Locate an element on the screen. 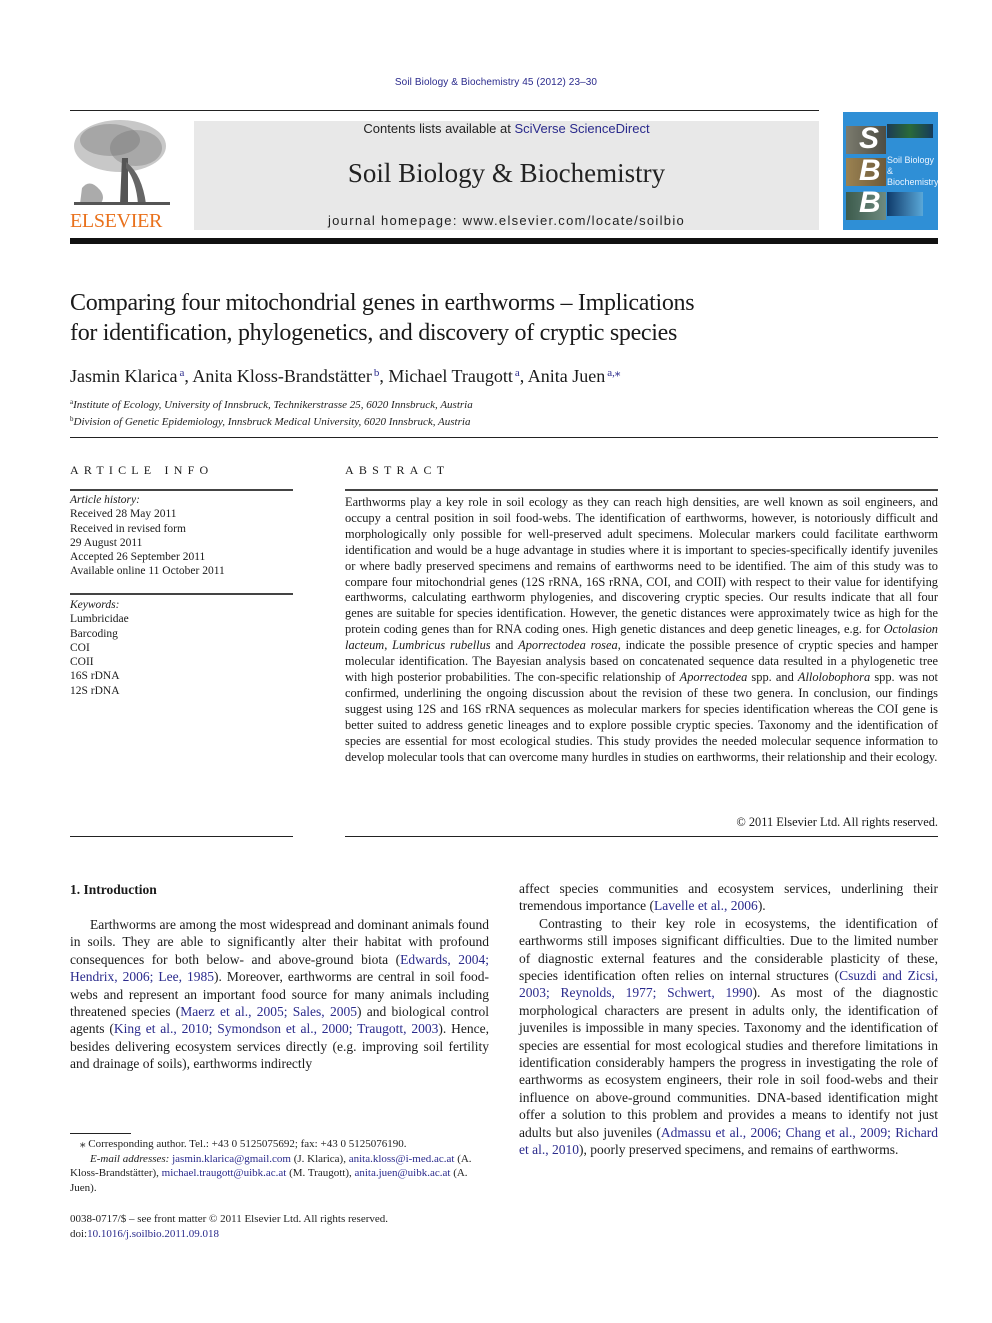 Image resolution: width=992 pixels, height=1323 pixels. species-name: Lumbricus rubellus is located at coordinates (441, 645).